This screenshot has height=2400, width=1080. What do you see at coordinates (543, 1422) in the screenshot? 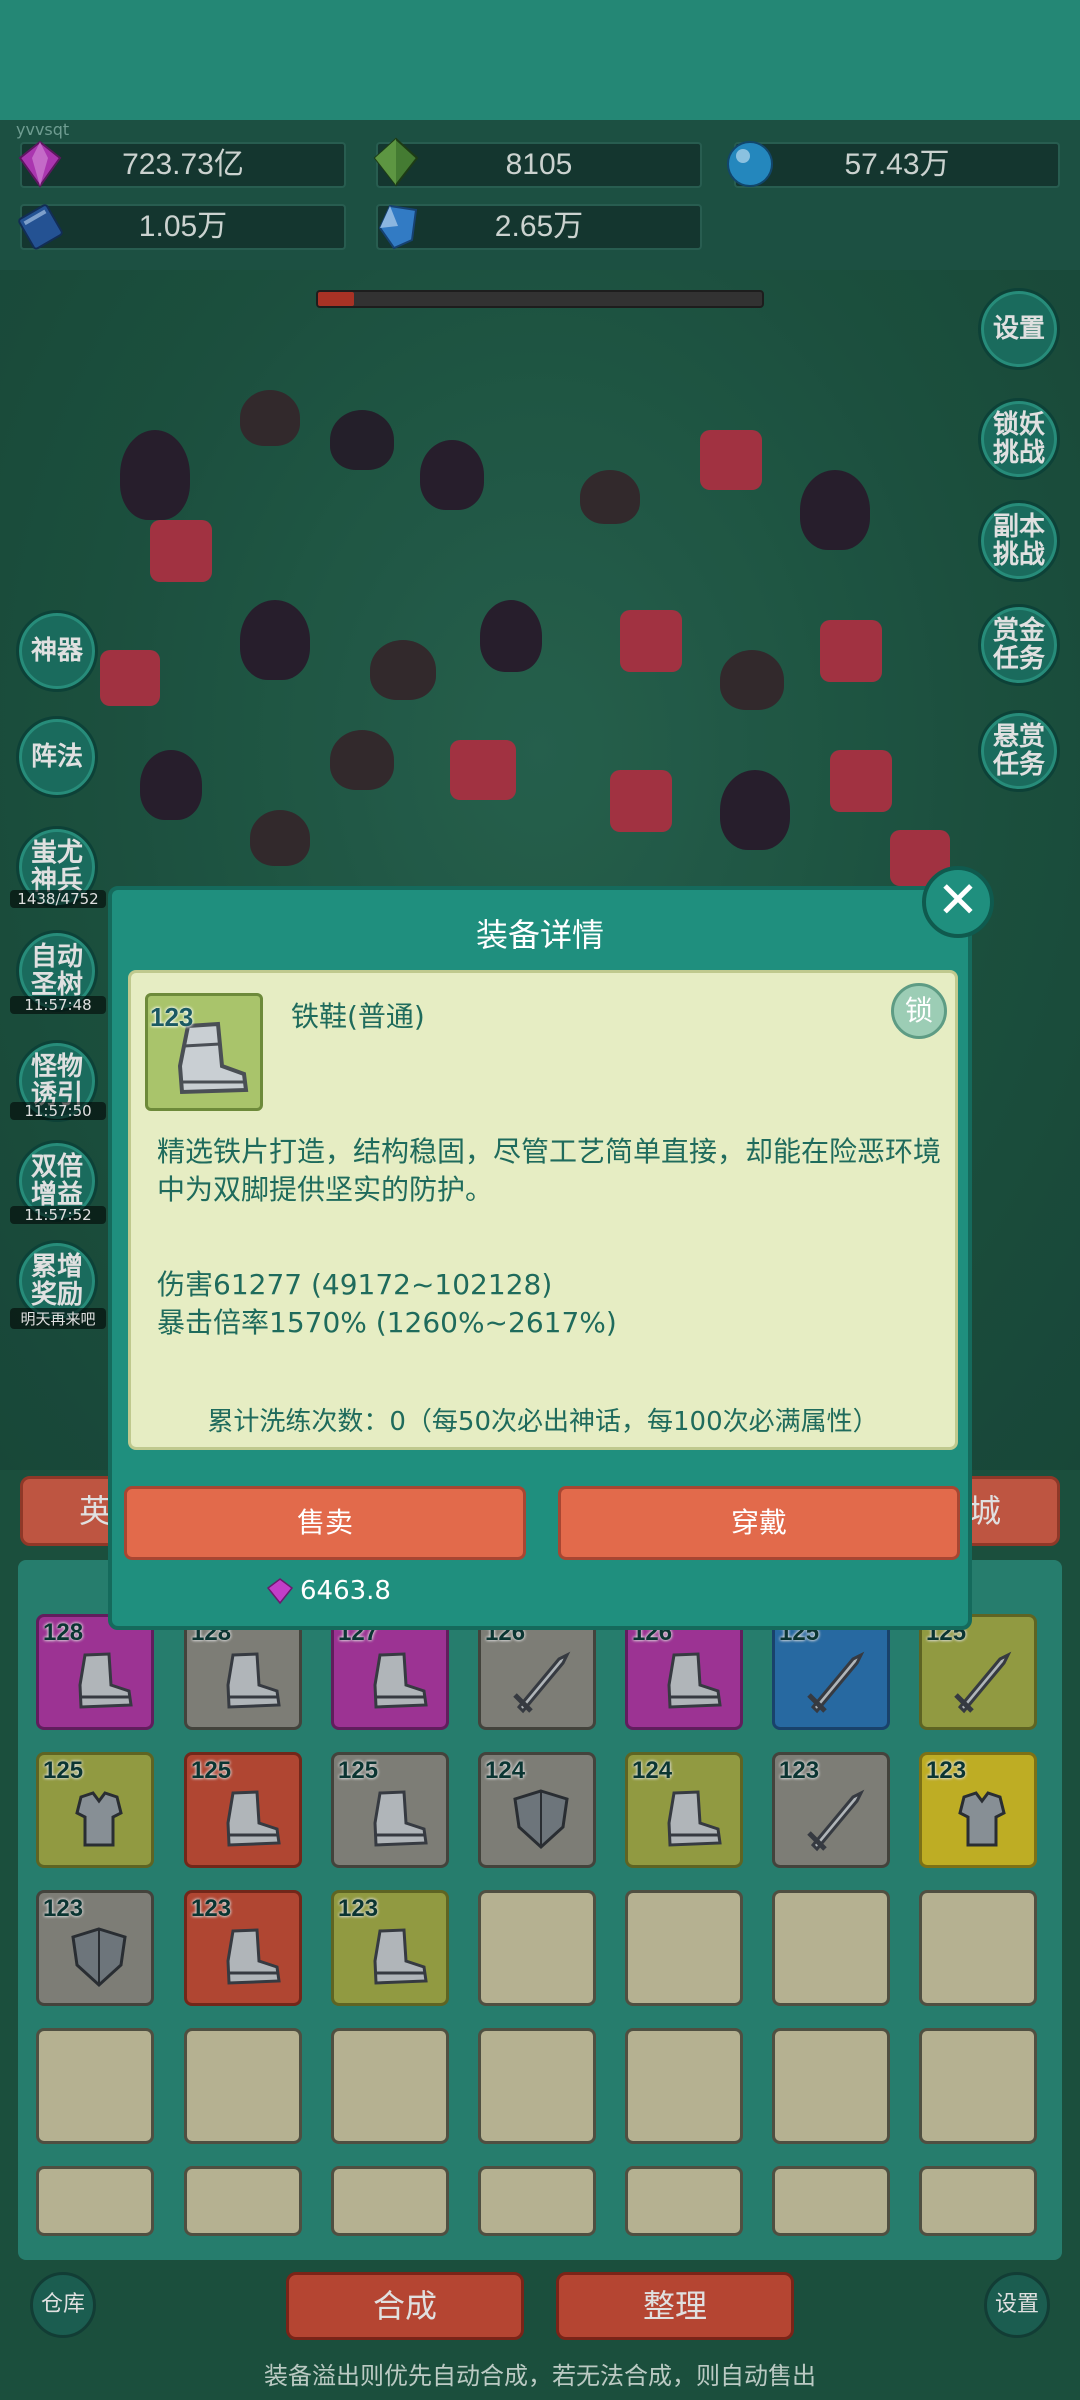
I see `refine-count-text: 累计洗练次数：0（每50次必出神话，每100次必满属性）` at bounding box center [543, 1422].